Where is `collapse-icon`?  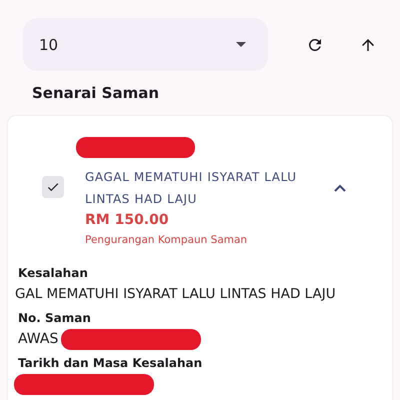 collapse-icon is located at coordinates (340, 188).